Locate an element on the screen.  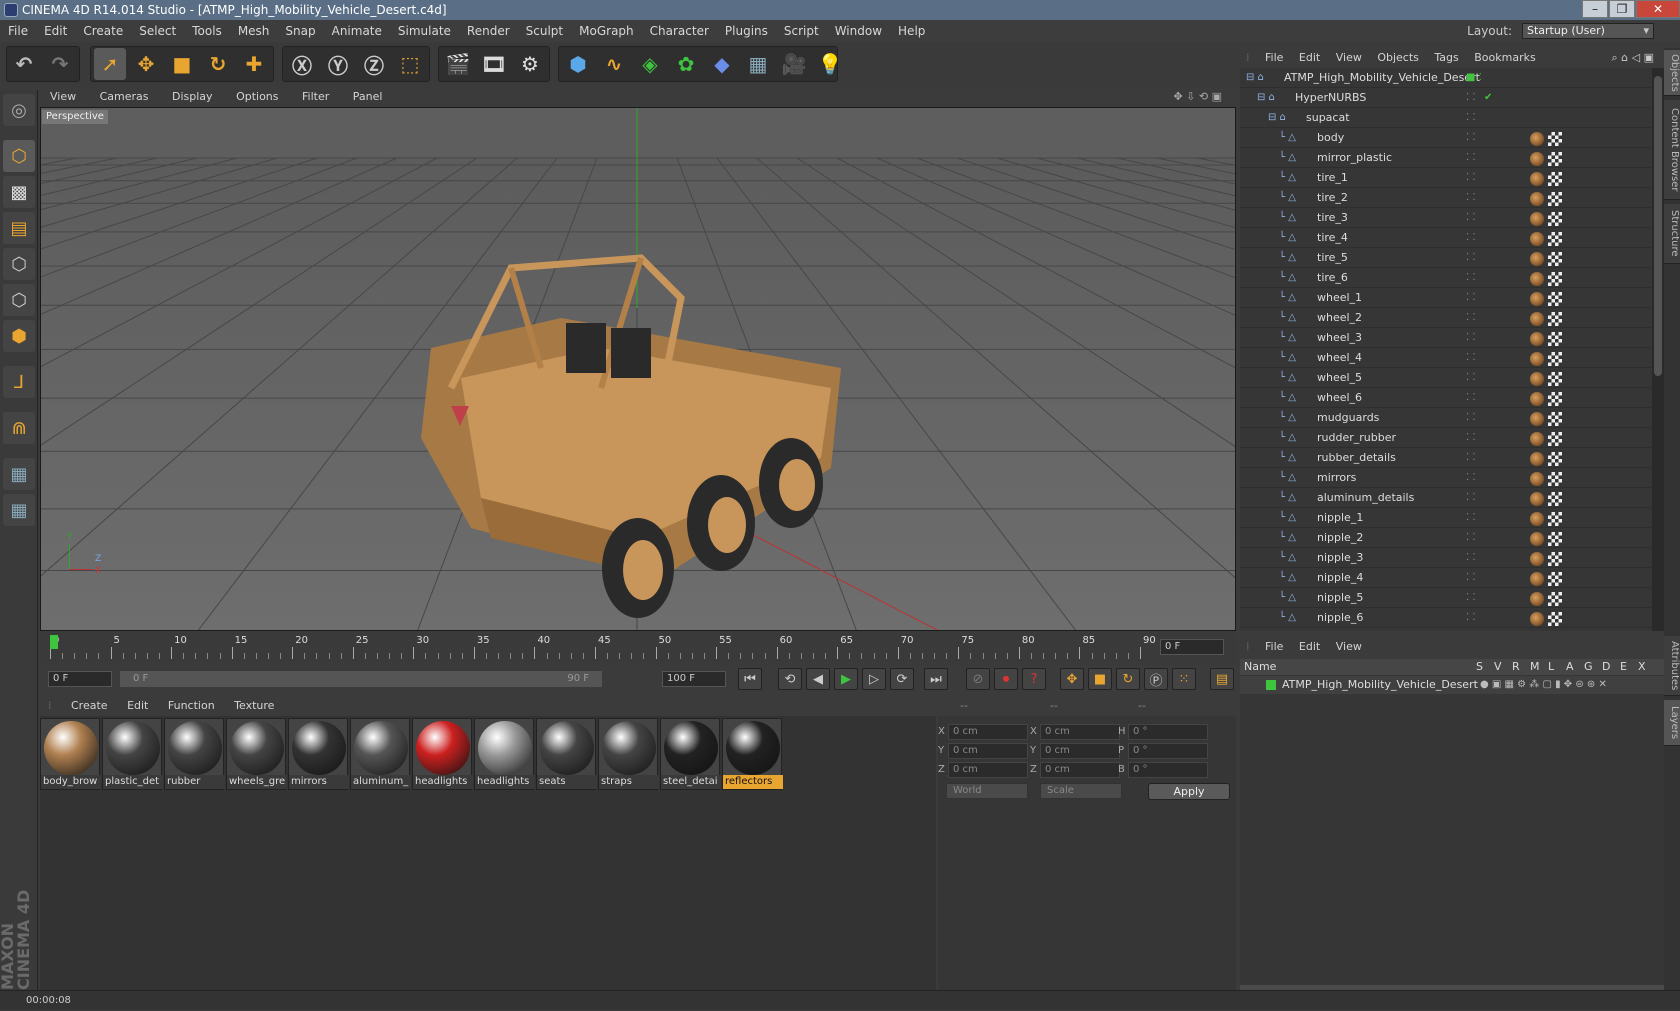
end-frame-field: 100 F is located at coordinates (694, 679).